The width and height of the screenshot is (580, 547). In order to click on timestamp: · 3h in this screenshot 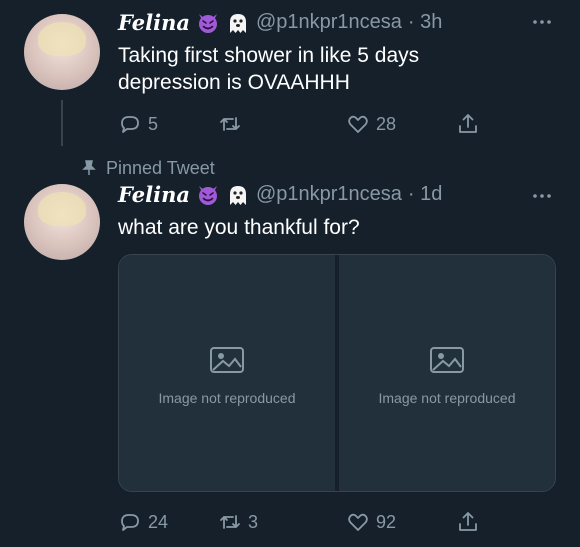, I will do `click(425, 22)`.